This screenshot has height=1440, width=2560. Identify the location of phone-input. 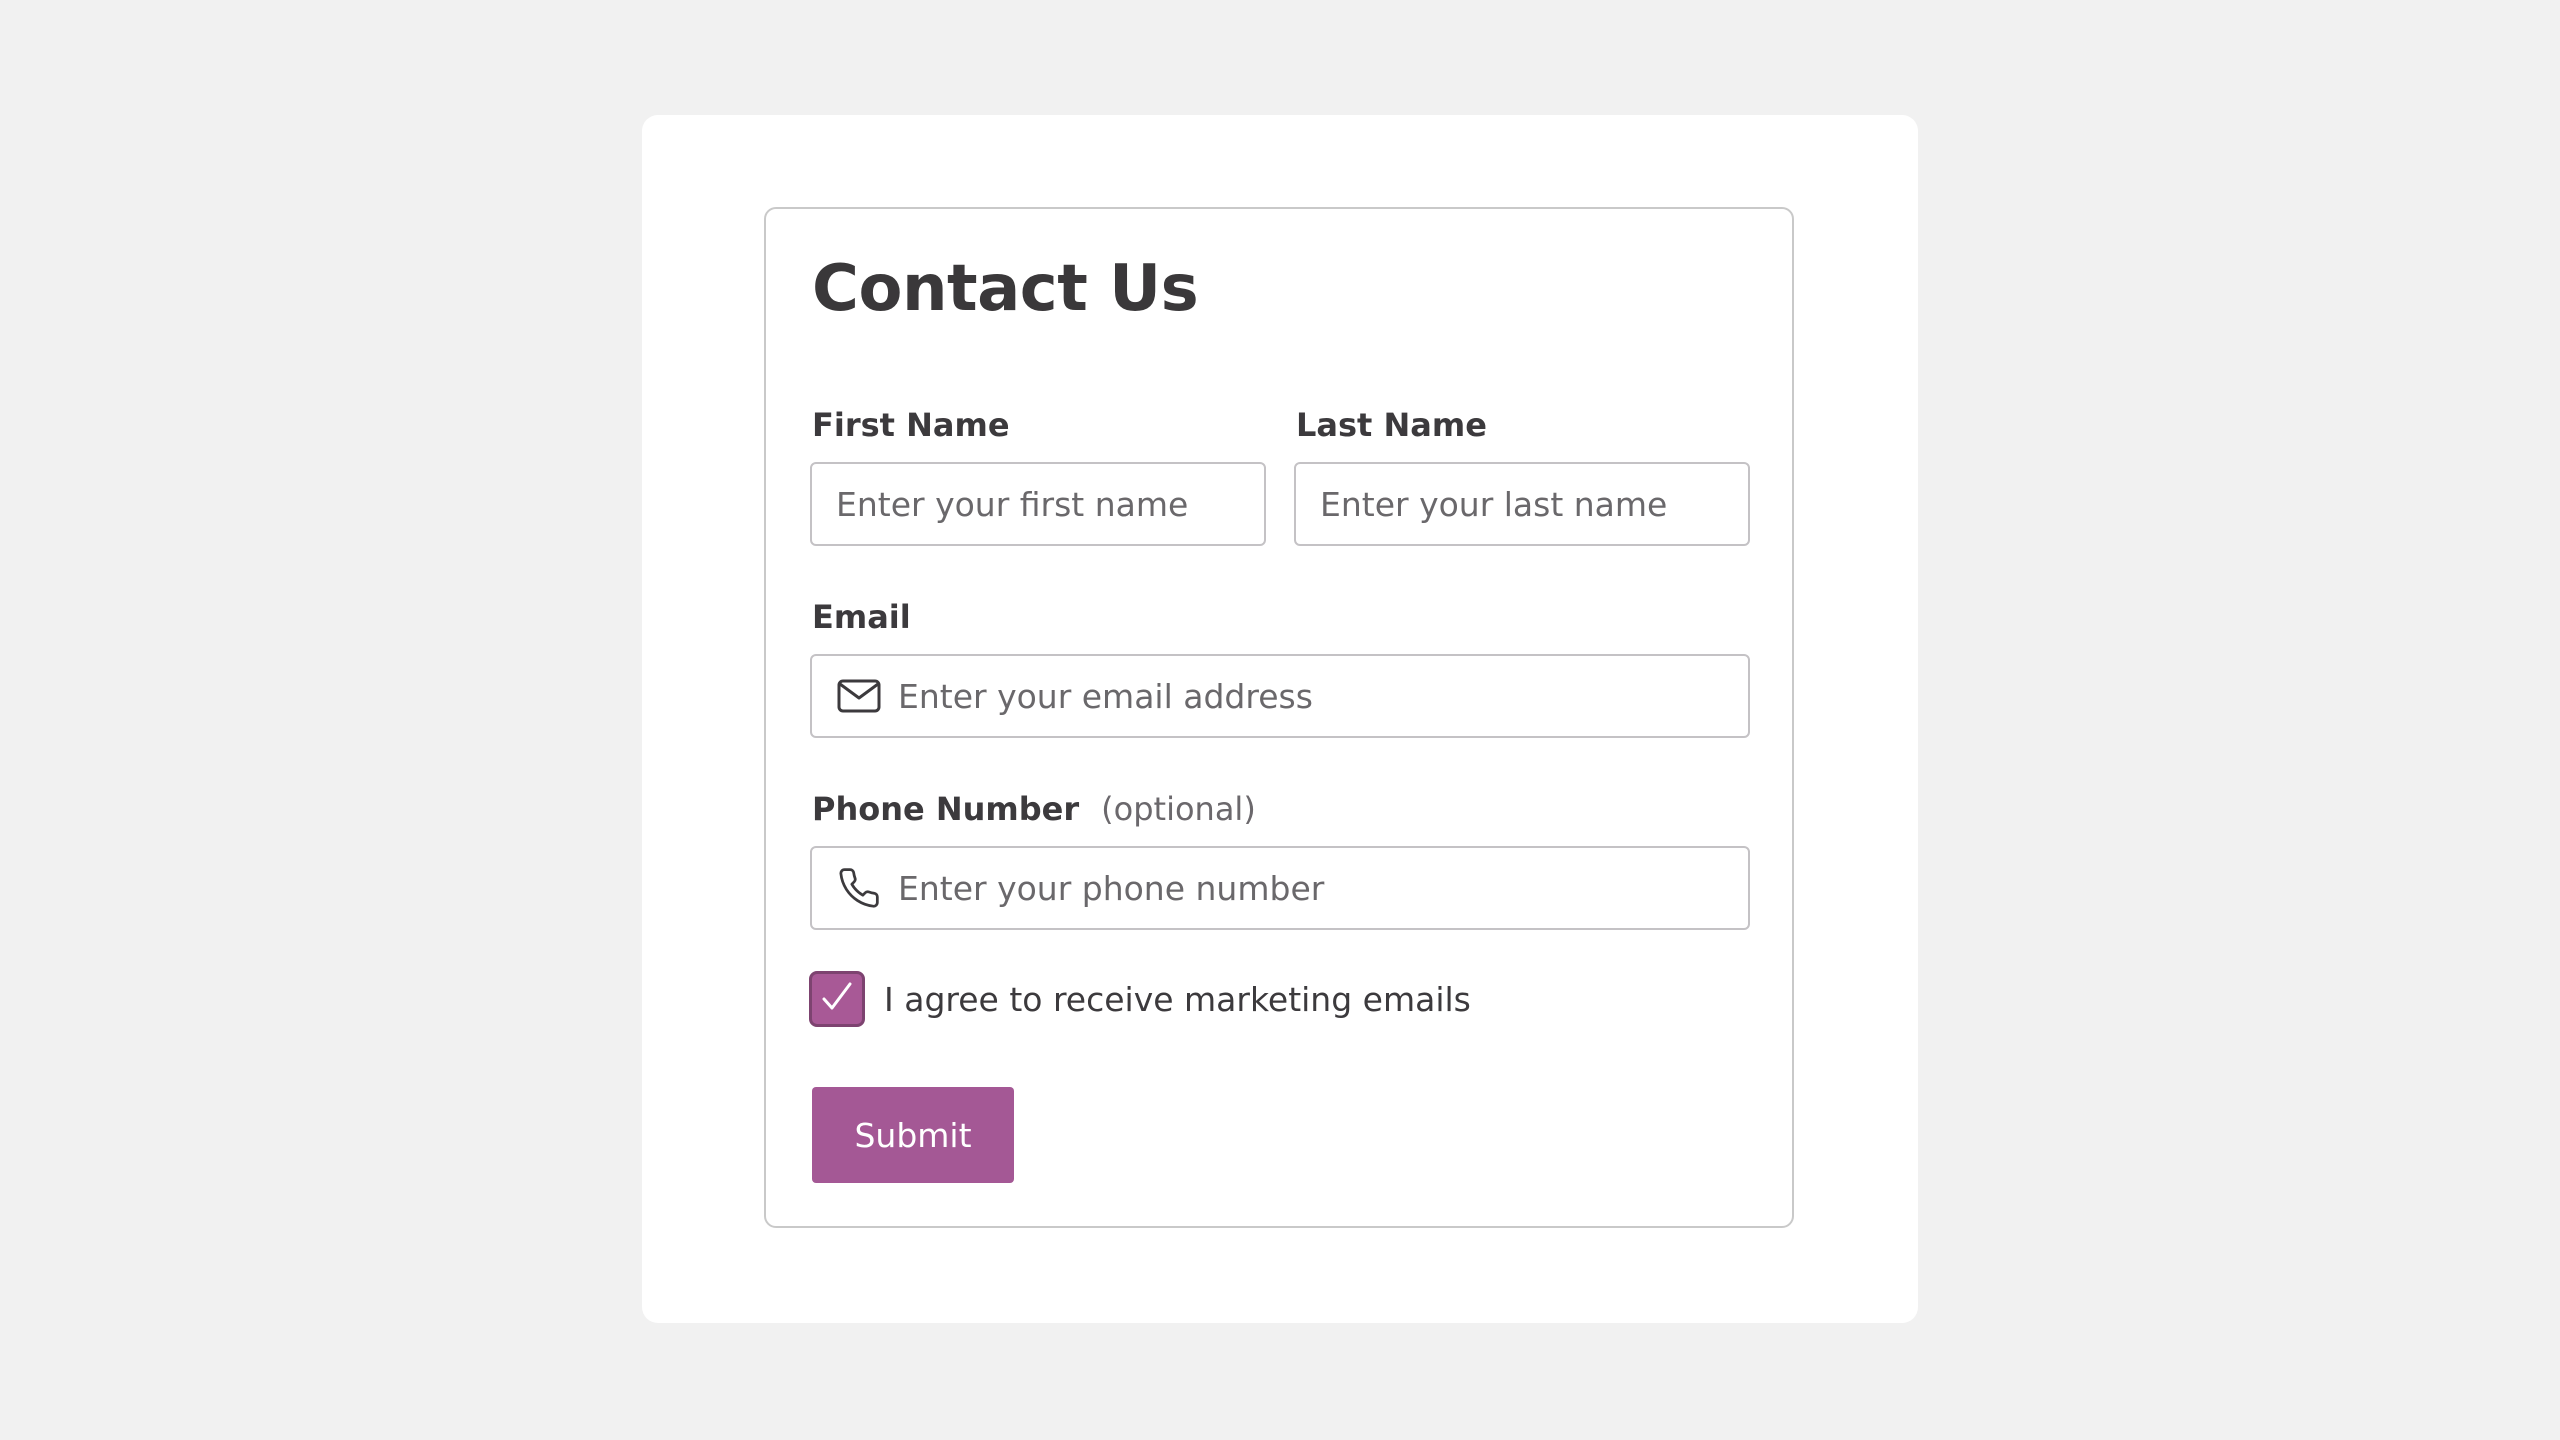
(1323, 888).